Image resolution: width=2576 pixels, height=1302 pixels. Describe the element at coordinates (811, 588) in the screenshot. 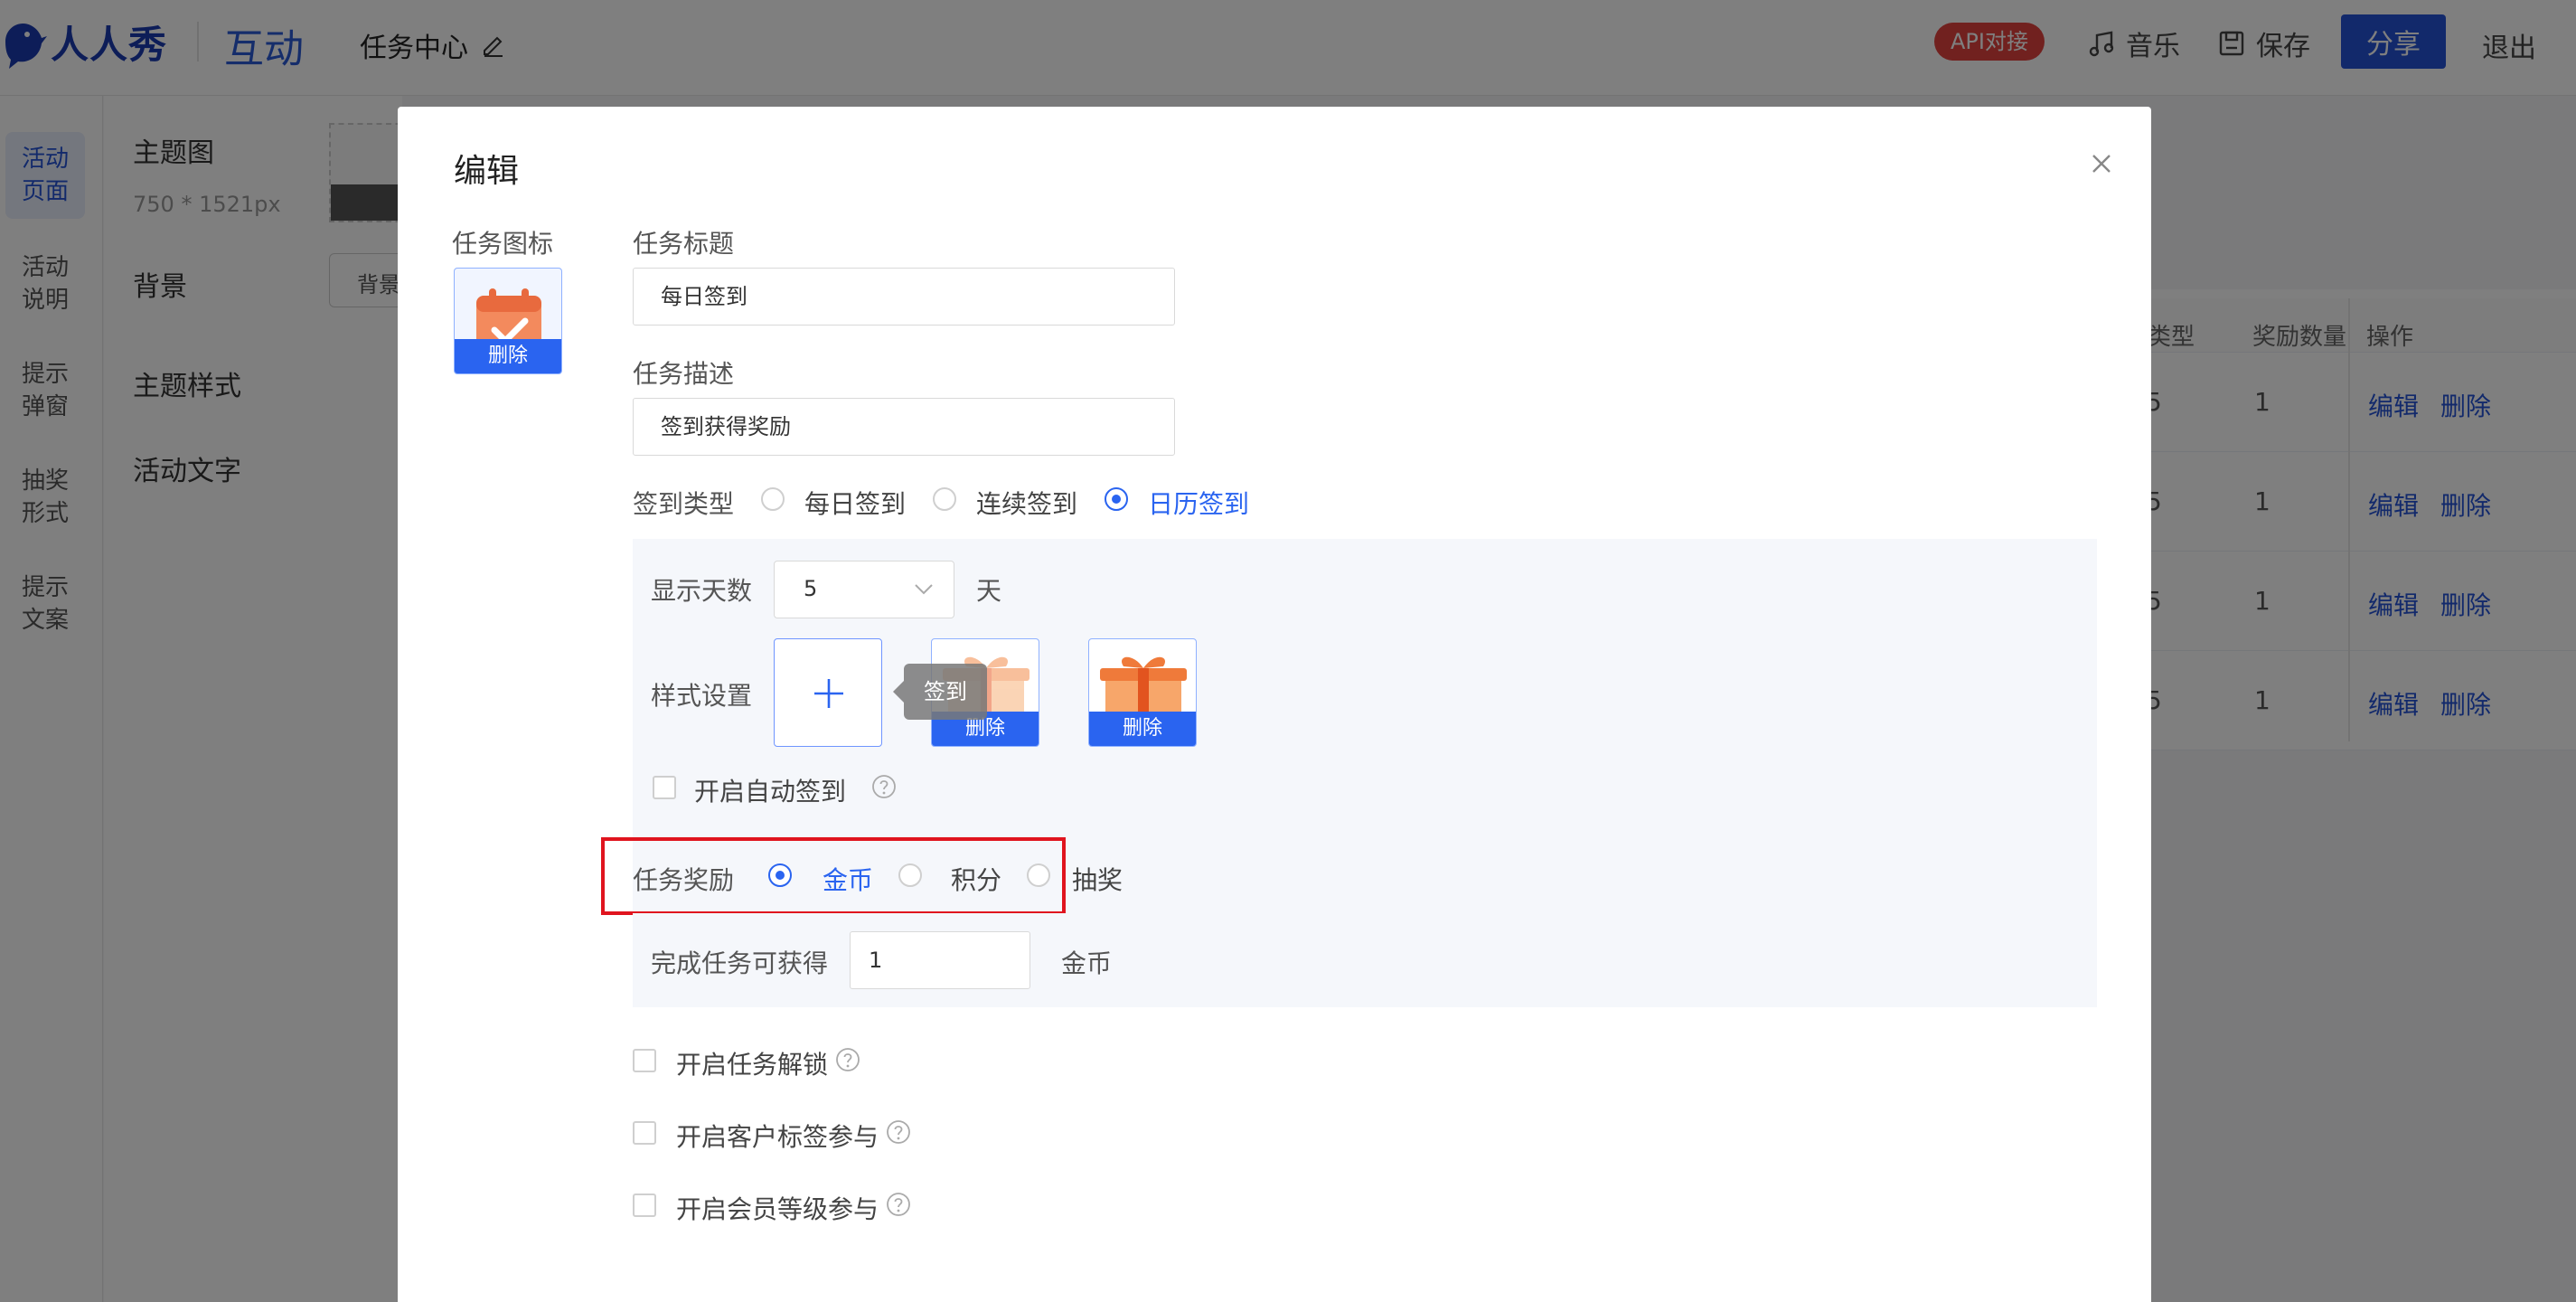

I see `select-value: 5` at that location.